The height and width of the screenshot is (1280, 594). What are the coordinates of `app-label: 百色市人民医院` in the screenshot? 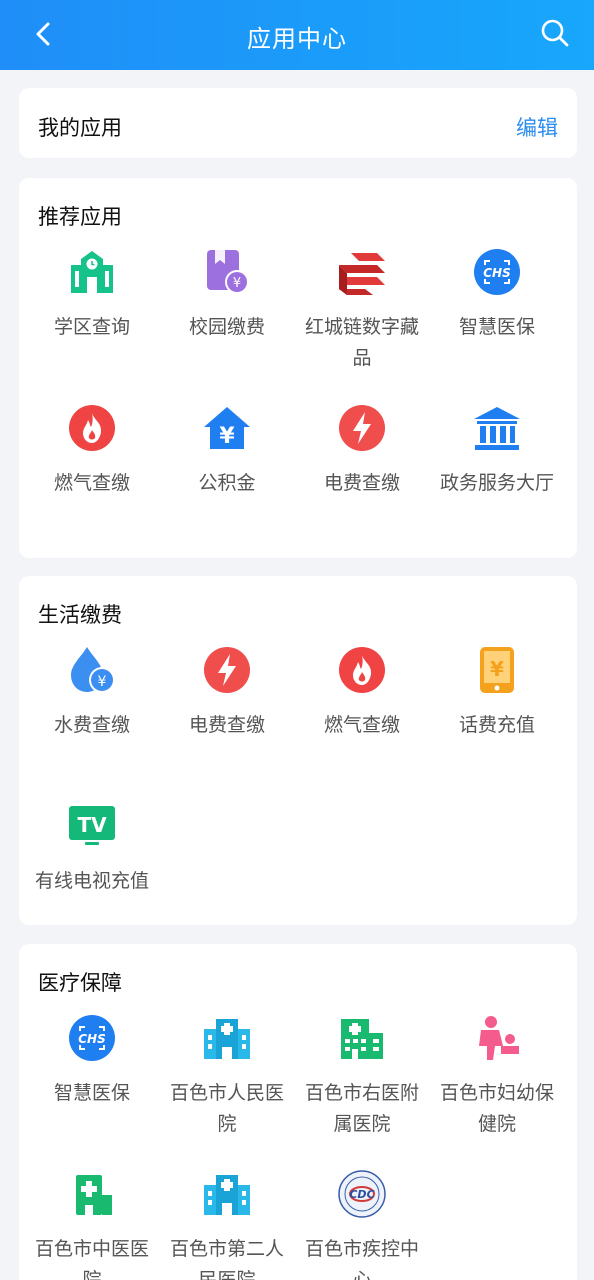 It's located at (226, 1108).